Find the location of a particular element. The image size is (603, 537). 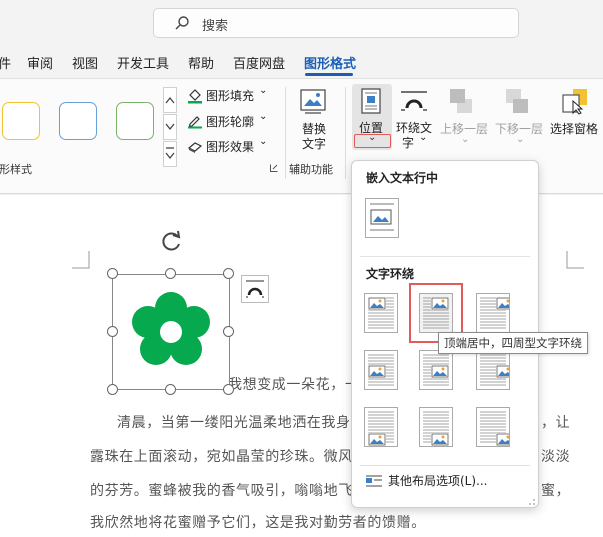

selection-pane-icon is located at coordinates (574, 102).